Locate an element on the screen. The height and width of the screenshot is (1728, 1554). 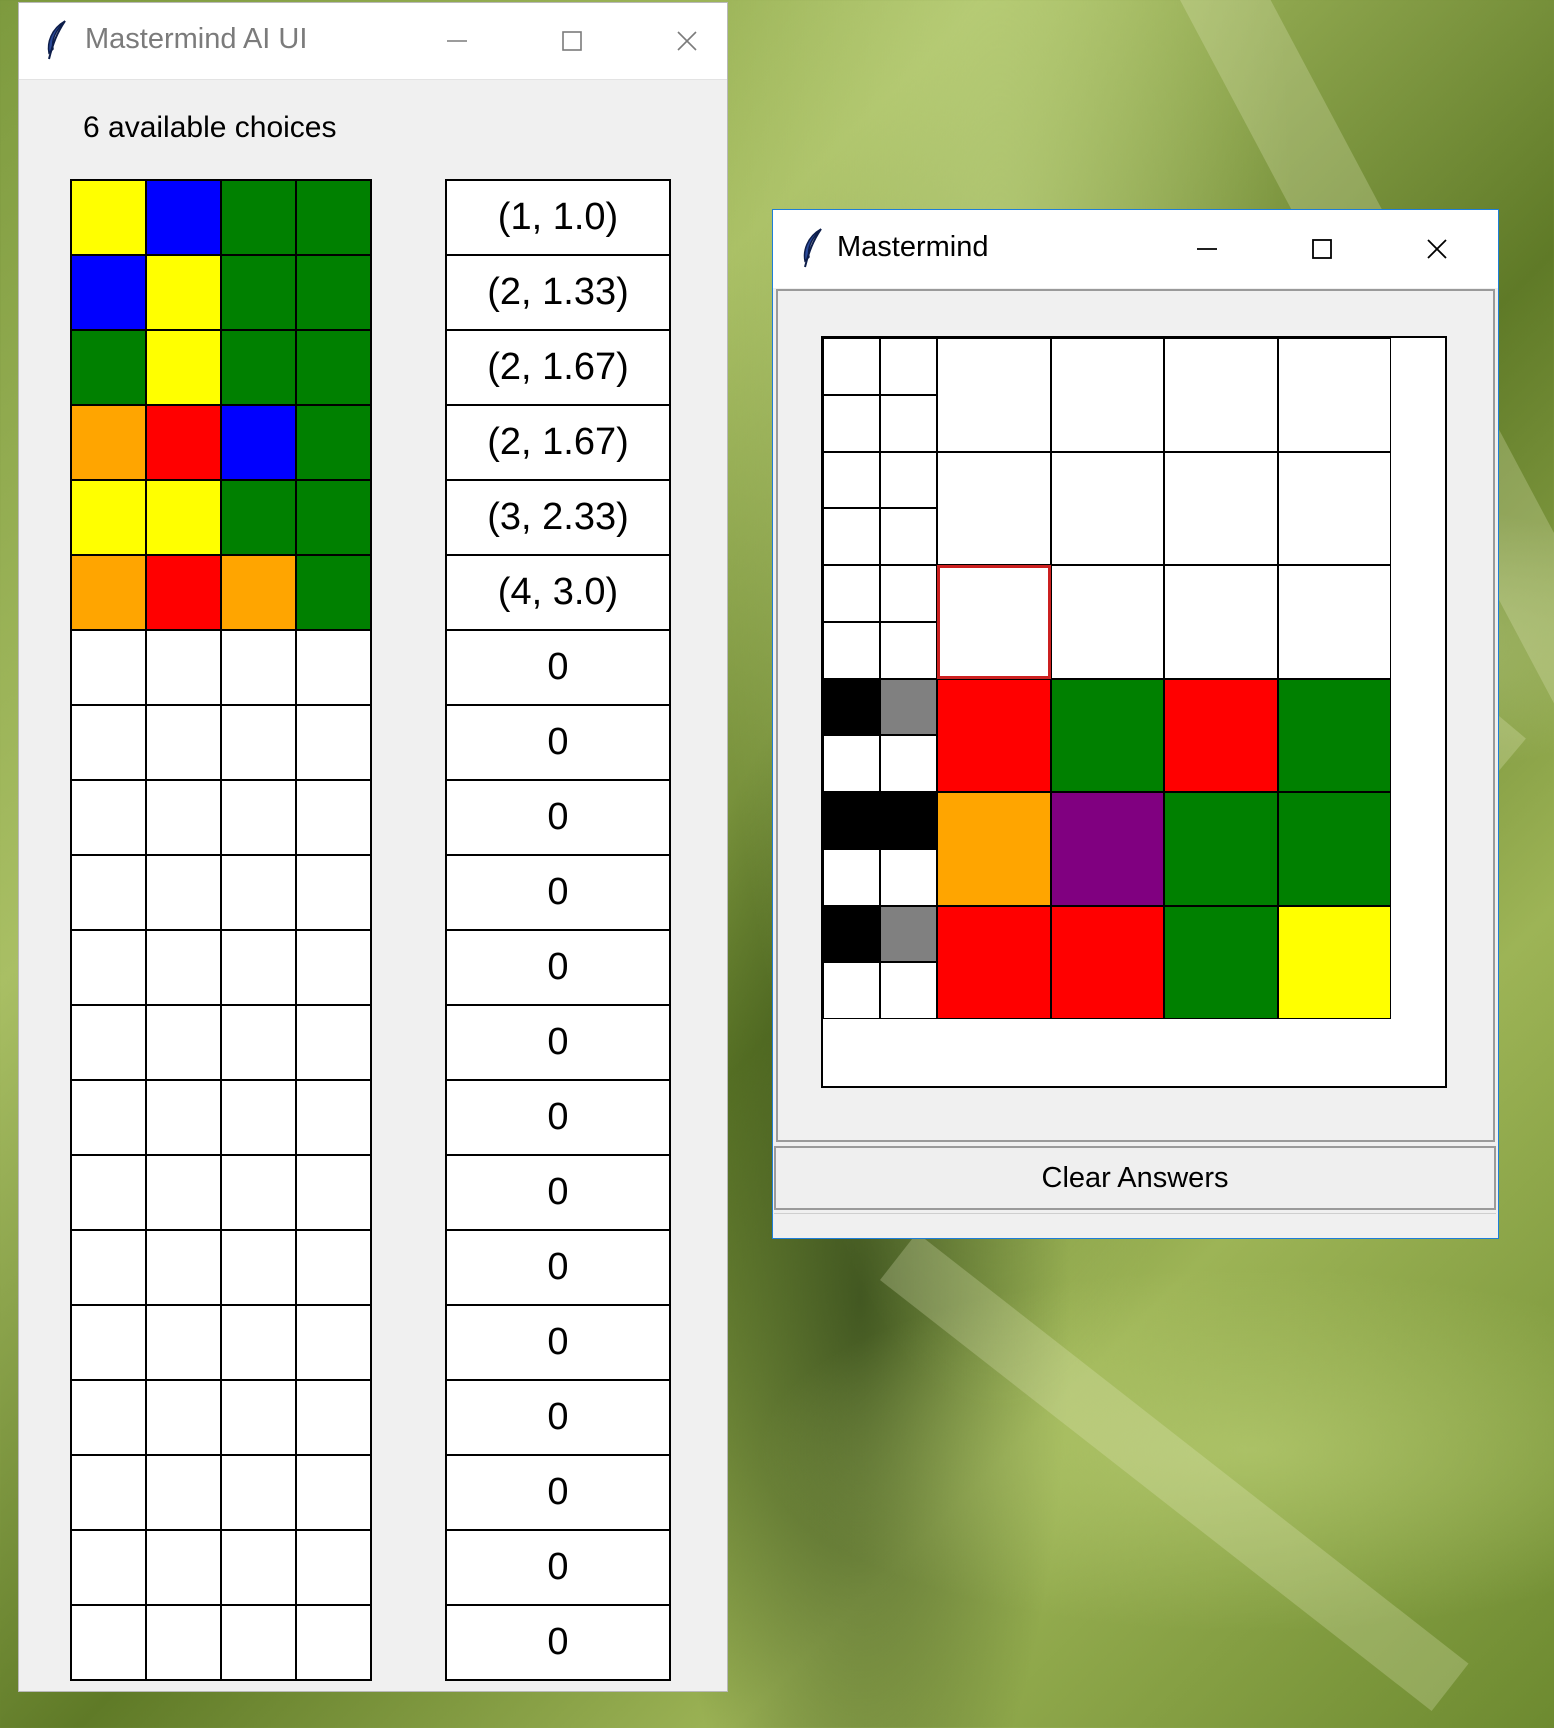
window-title: Mastermind AI UI is located at coordinates (196, 39).